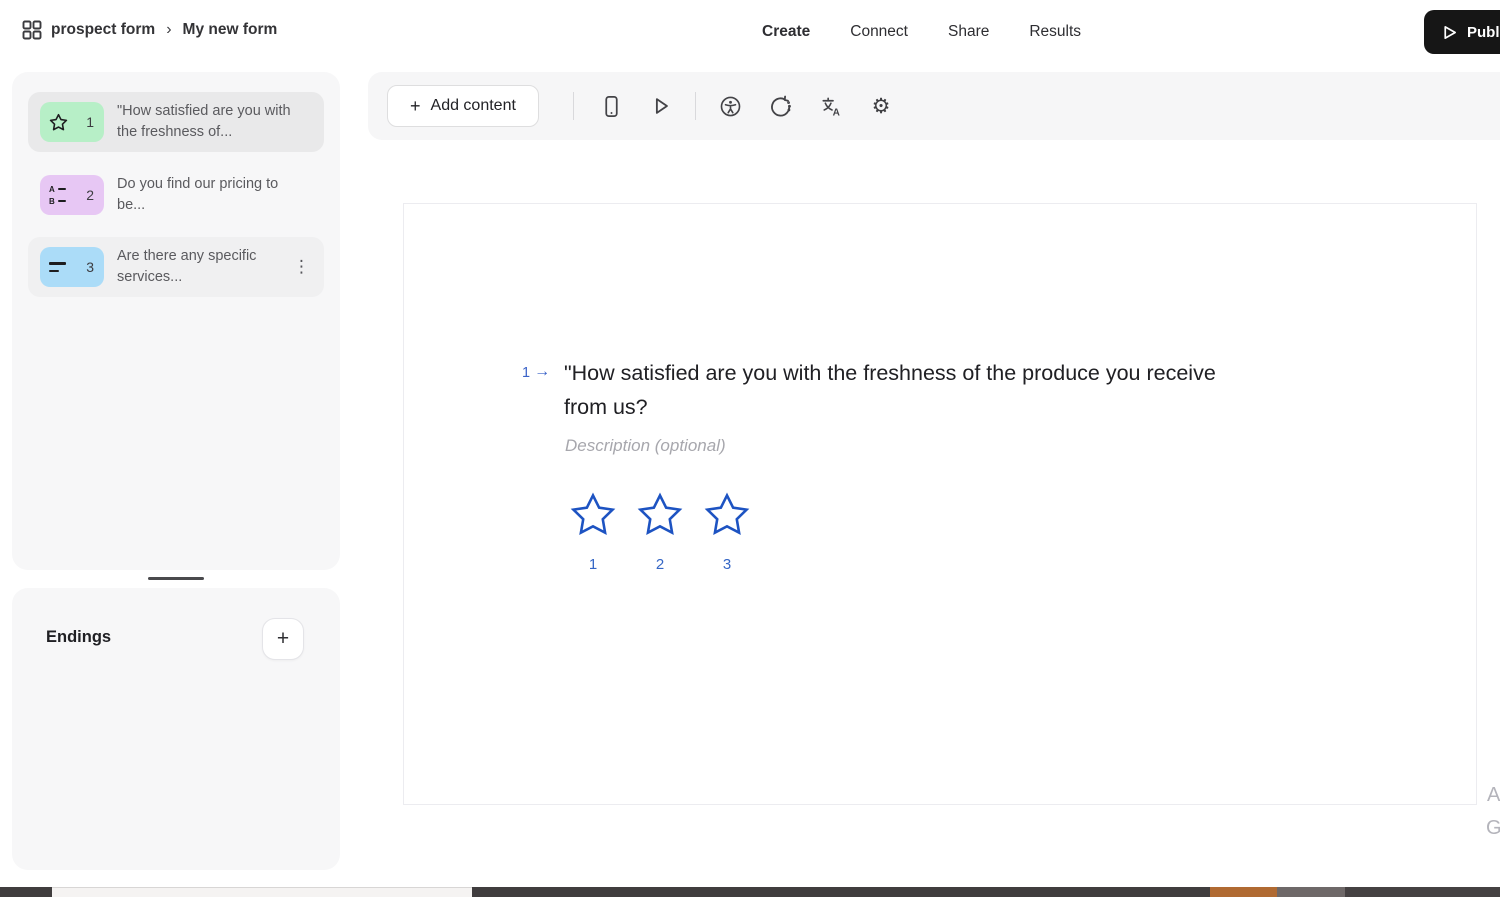 The width and height of the screenshot is (1500, 897). What do you see at coordinates (786, 32) in the screenshot?
I see `tab-create: Create` at bounding box center [786, 32].